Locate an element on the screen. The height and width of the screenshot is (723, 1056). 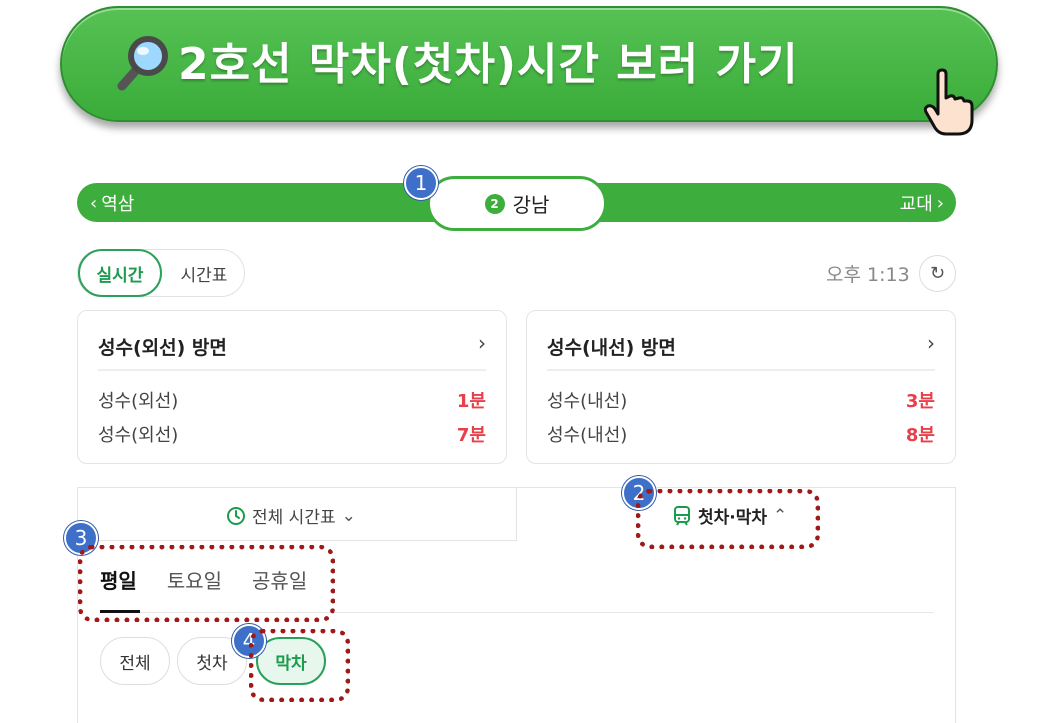
full-timetable-toggle: 전체 시간표 ⌄ is located at coordinates (291, 515).